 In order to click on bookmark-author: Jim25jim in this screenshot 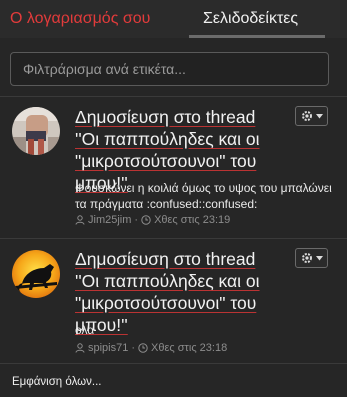, I will do `click(109, 220)`.